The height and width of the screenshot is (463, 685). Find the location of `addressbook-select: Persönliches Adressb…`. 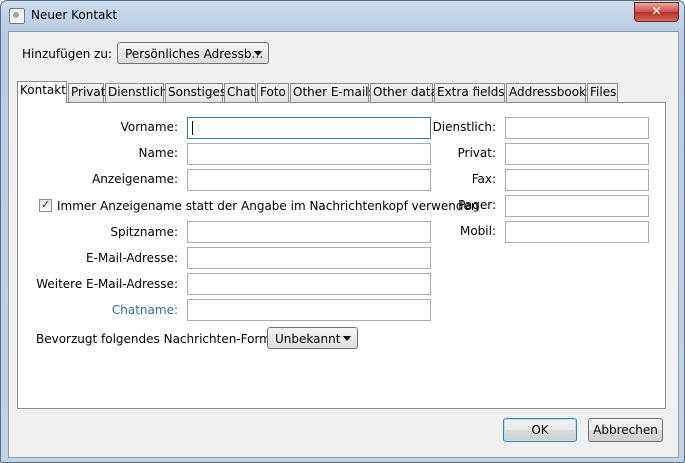

addressbook-select: Persönliches Adressb… is located at coordinates (193, 53).